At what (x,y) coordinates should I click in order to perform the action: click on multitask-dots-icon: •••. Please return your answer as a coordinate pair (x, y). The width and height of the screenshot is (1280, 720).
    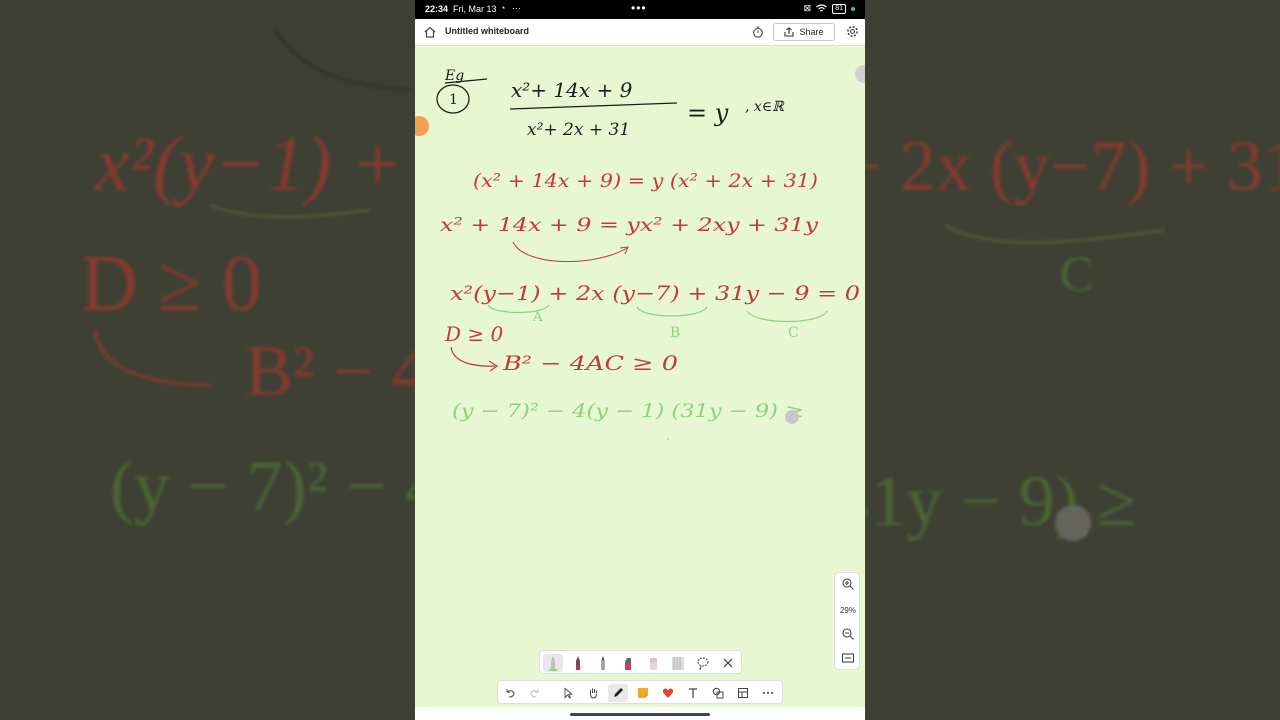
    Looking at the image, I should click on (639, 8).